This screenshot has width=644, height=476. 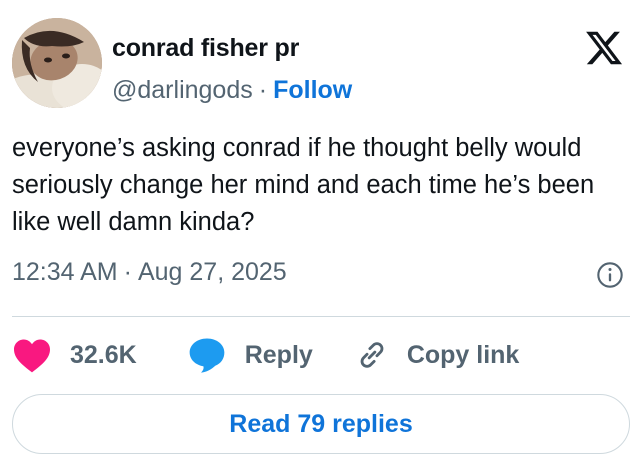 I want to click on tweet-time: 12:34 AM, so click(x=65, y=272).